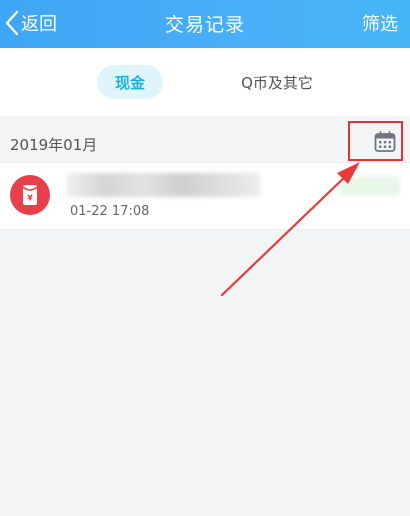 This screenshot has height=516, width=410. What do you see at coordinates (380, 23) in the screenshot?
I see `filter-button: 筛选` at bounding box center [380, 23].